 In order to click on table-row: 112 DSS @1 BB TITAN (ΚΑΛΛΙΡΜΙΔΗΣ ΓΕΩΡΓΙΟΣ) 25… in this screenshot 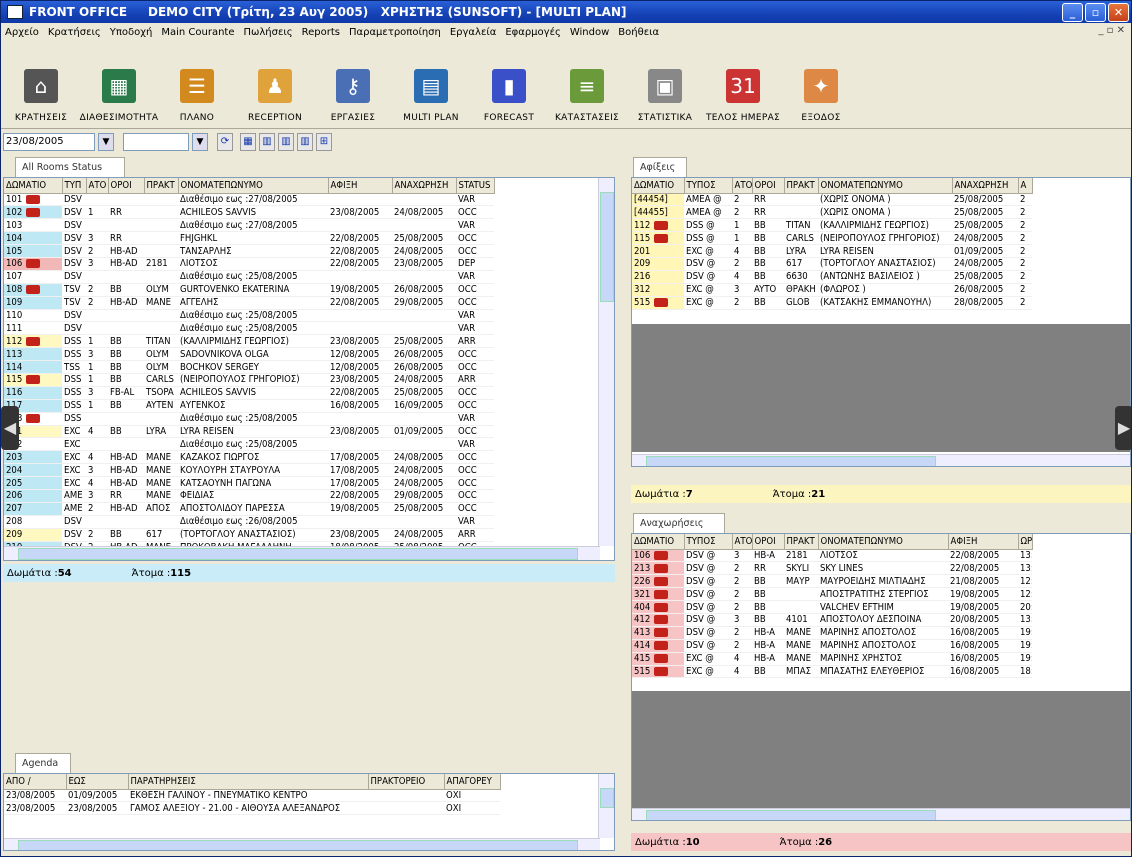, I will do `click(832, 225)`.